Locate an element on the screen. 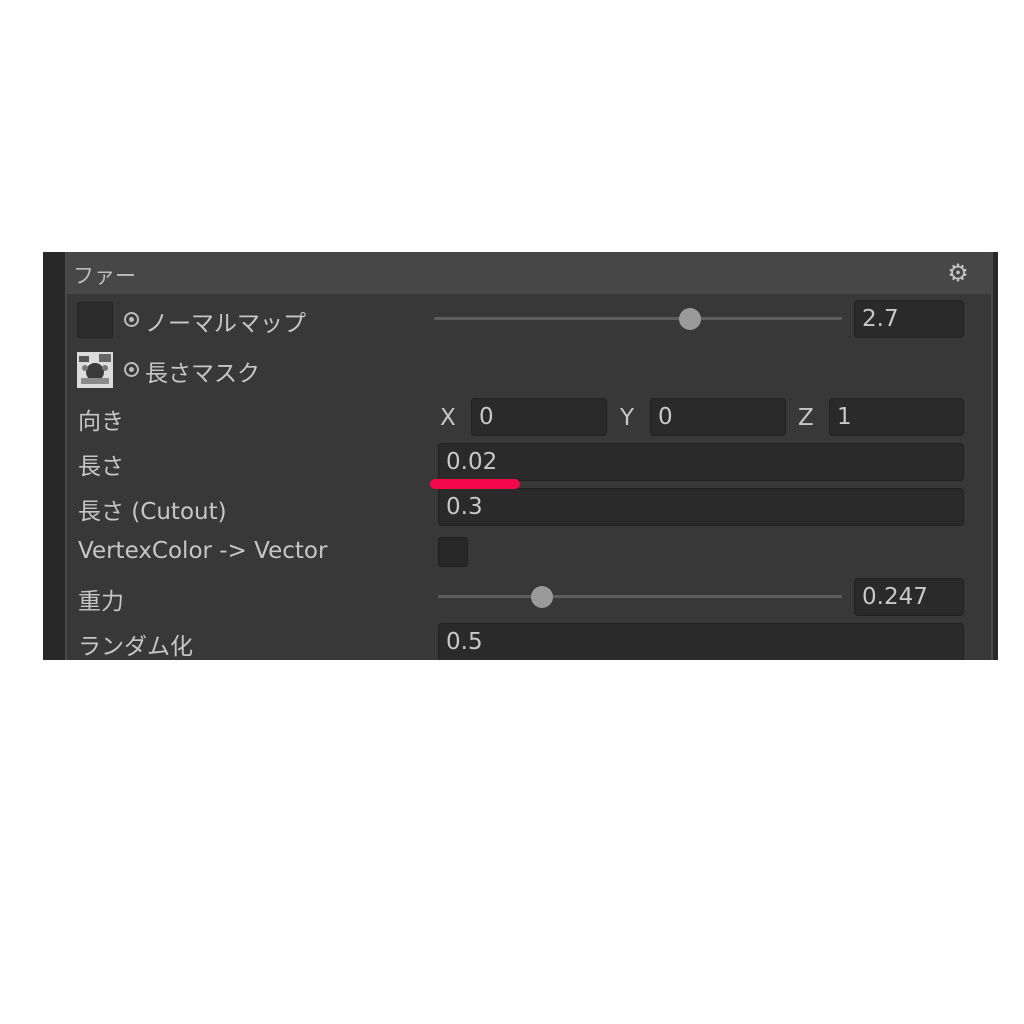  length-mask-texture-thumbnail is located at coordinates (95, 370).